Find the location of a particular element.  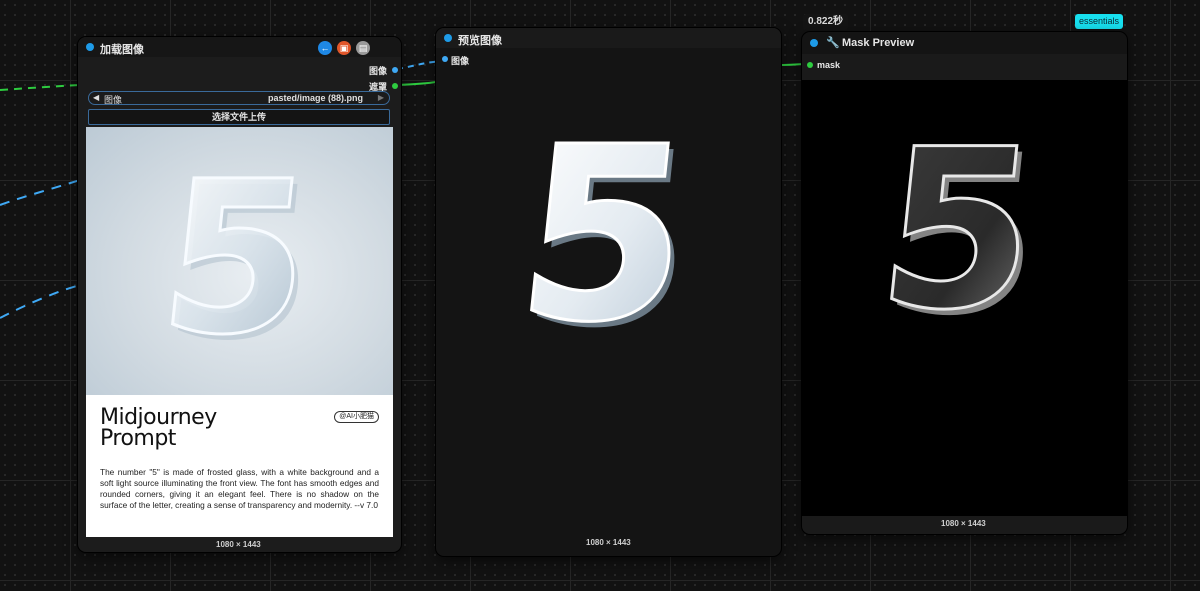

clipboard-icon: ▤ is located at coordinates (363, 48).